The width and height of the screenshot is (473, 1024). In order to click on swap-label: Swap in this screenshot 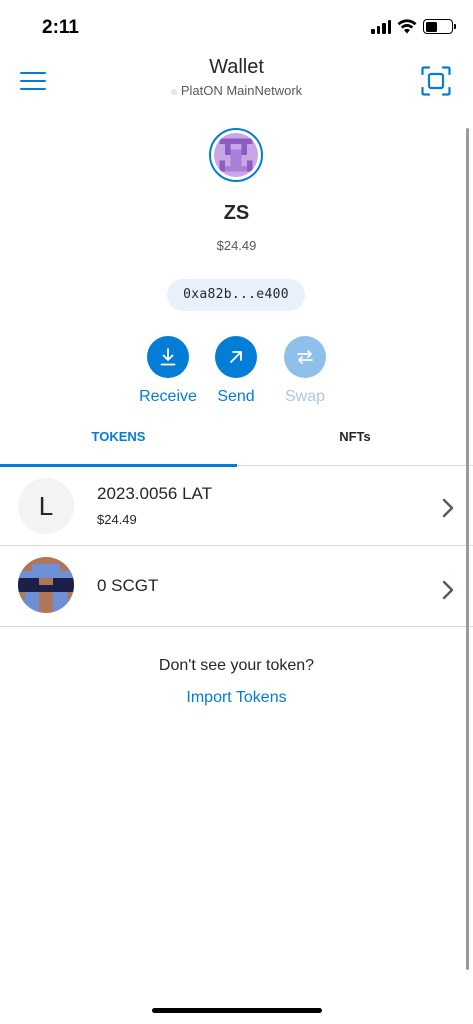, I will do `click(305, 396)`.